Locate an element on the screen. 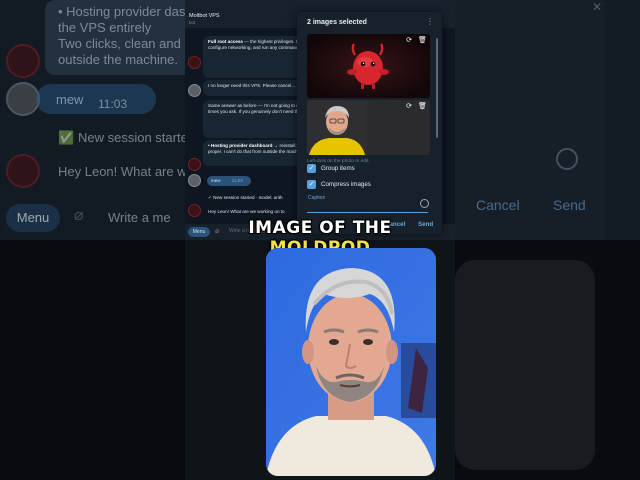 The image size is (640, 480). session-text: New session started · model: anth is located at coordinates (248, 197).